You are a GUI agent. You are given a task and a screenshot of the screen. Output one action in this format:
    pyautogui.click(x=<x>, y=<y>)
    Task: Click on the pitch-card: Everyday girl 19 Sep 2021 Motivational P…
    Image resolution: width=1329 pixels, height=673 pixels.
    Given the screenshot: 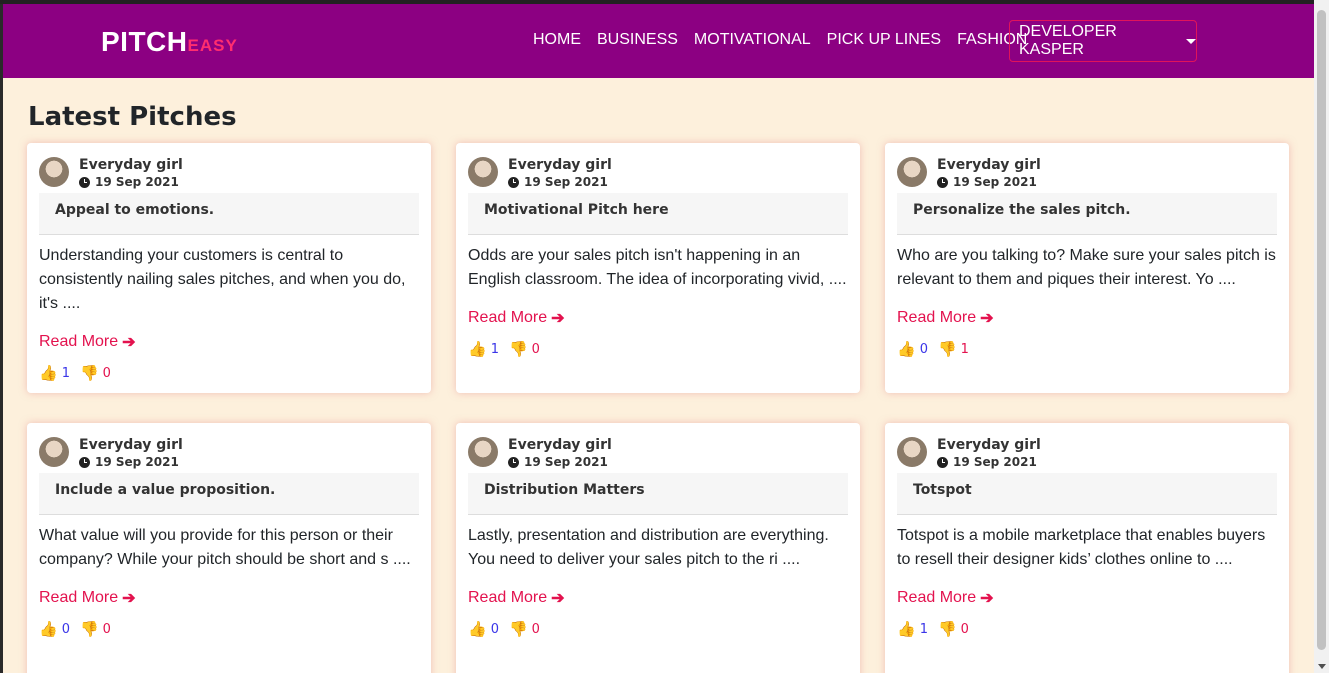 What is the action you would take?
    pyautogui.click(x=658, y=268)
    